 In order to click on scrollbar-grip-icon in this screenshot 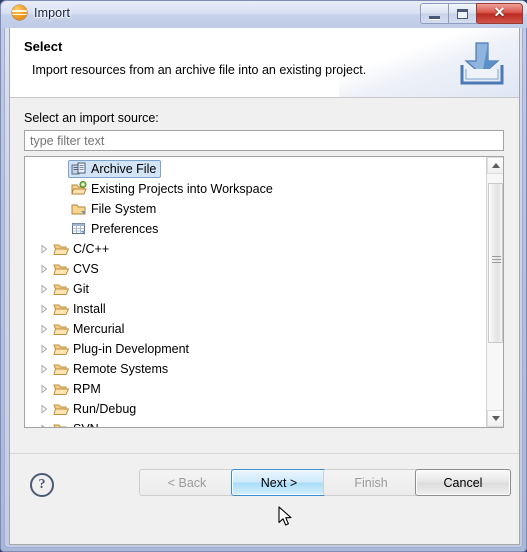, I will do `click(496, 259)`.